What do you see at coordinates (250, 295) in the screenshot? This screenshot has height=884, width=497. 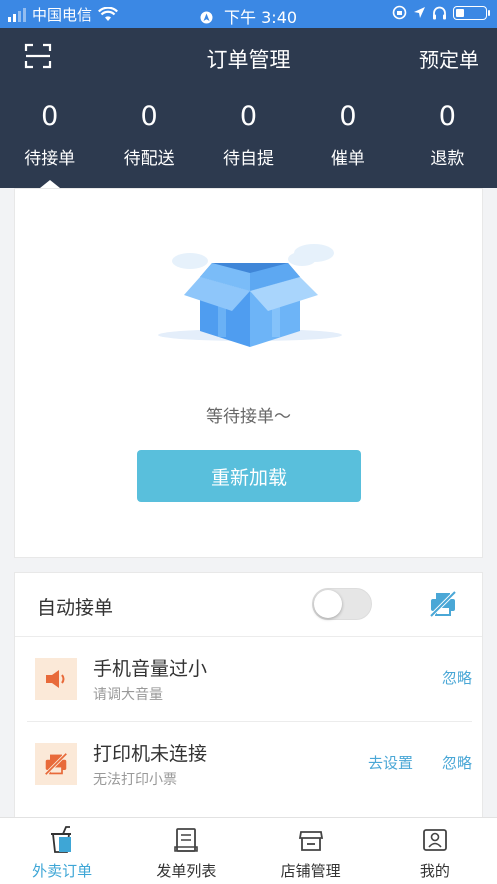 I see `empty-box-icon` at bounding box center [250, 295].